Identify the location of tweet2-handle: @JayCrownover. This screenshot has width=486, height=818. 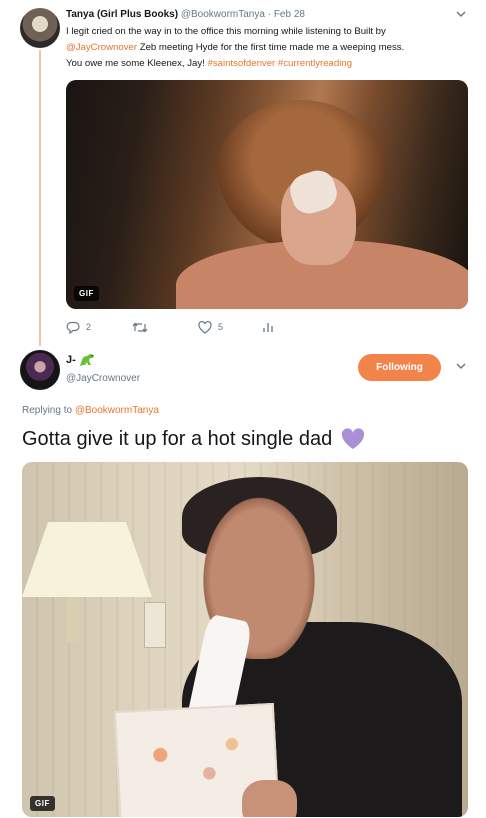
(103, 378).